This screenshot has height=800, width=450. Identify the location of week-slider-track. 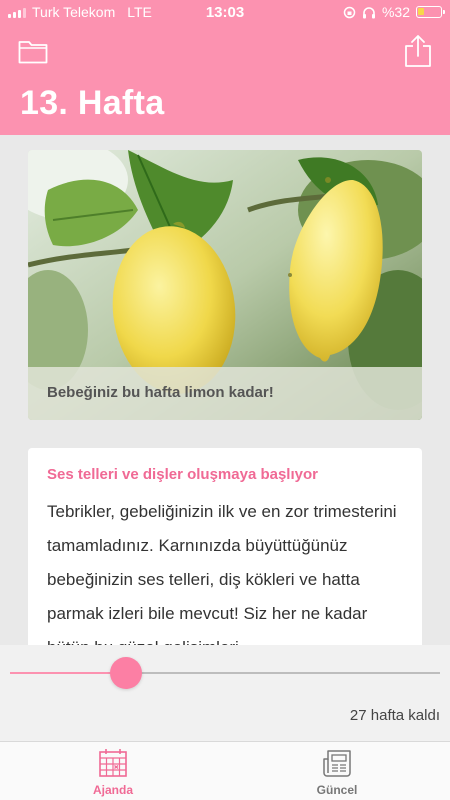
(225, 673).